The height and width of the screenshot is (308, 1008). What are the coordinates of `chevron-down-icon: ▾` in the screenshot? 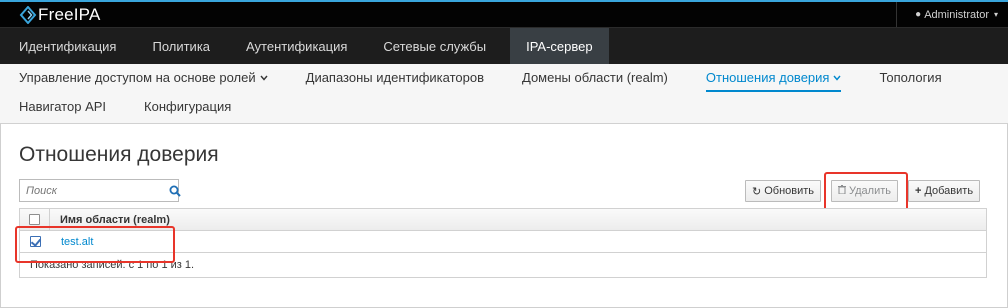 It's located at (995, 14).